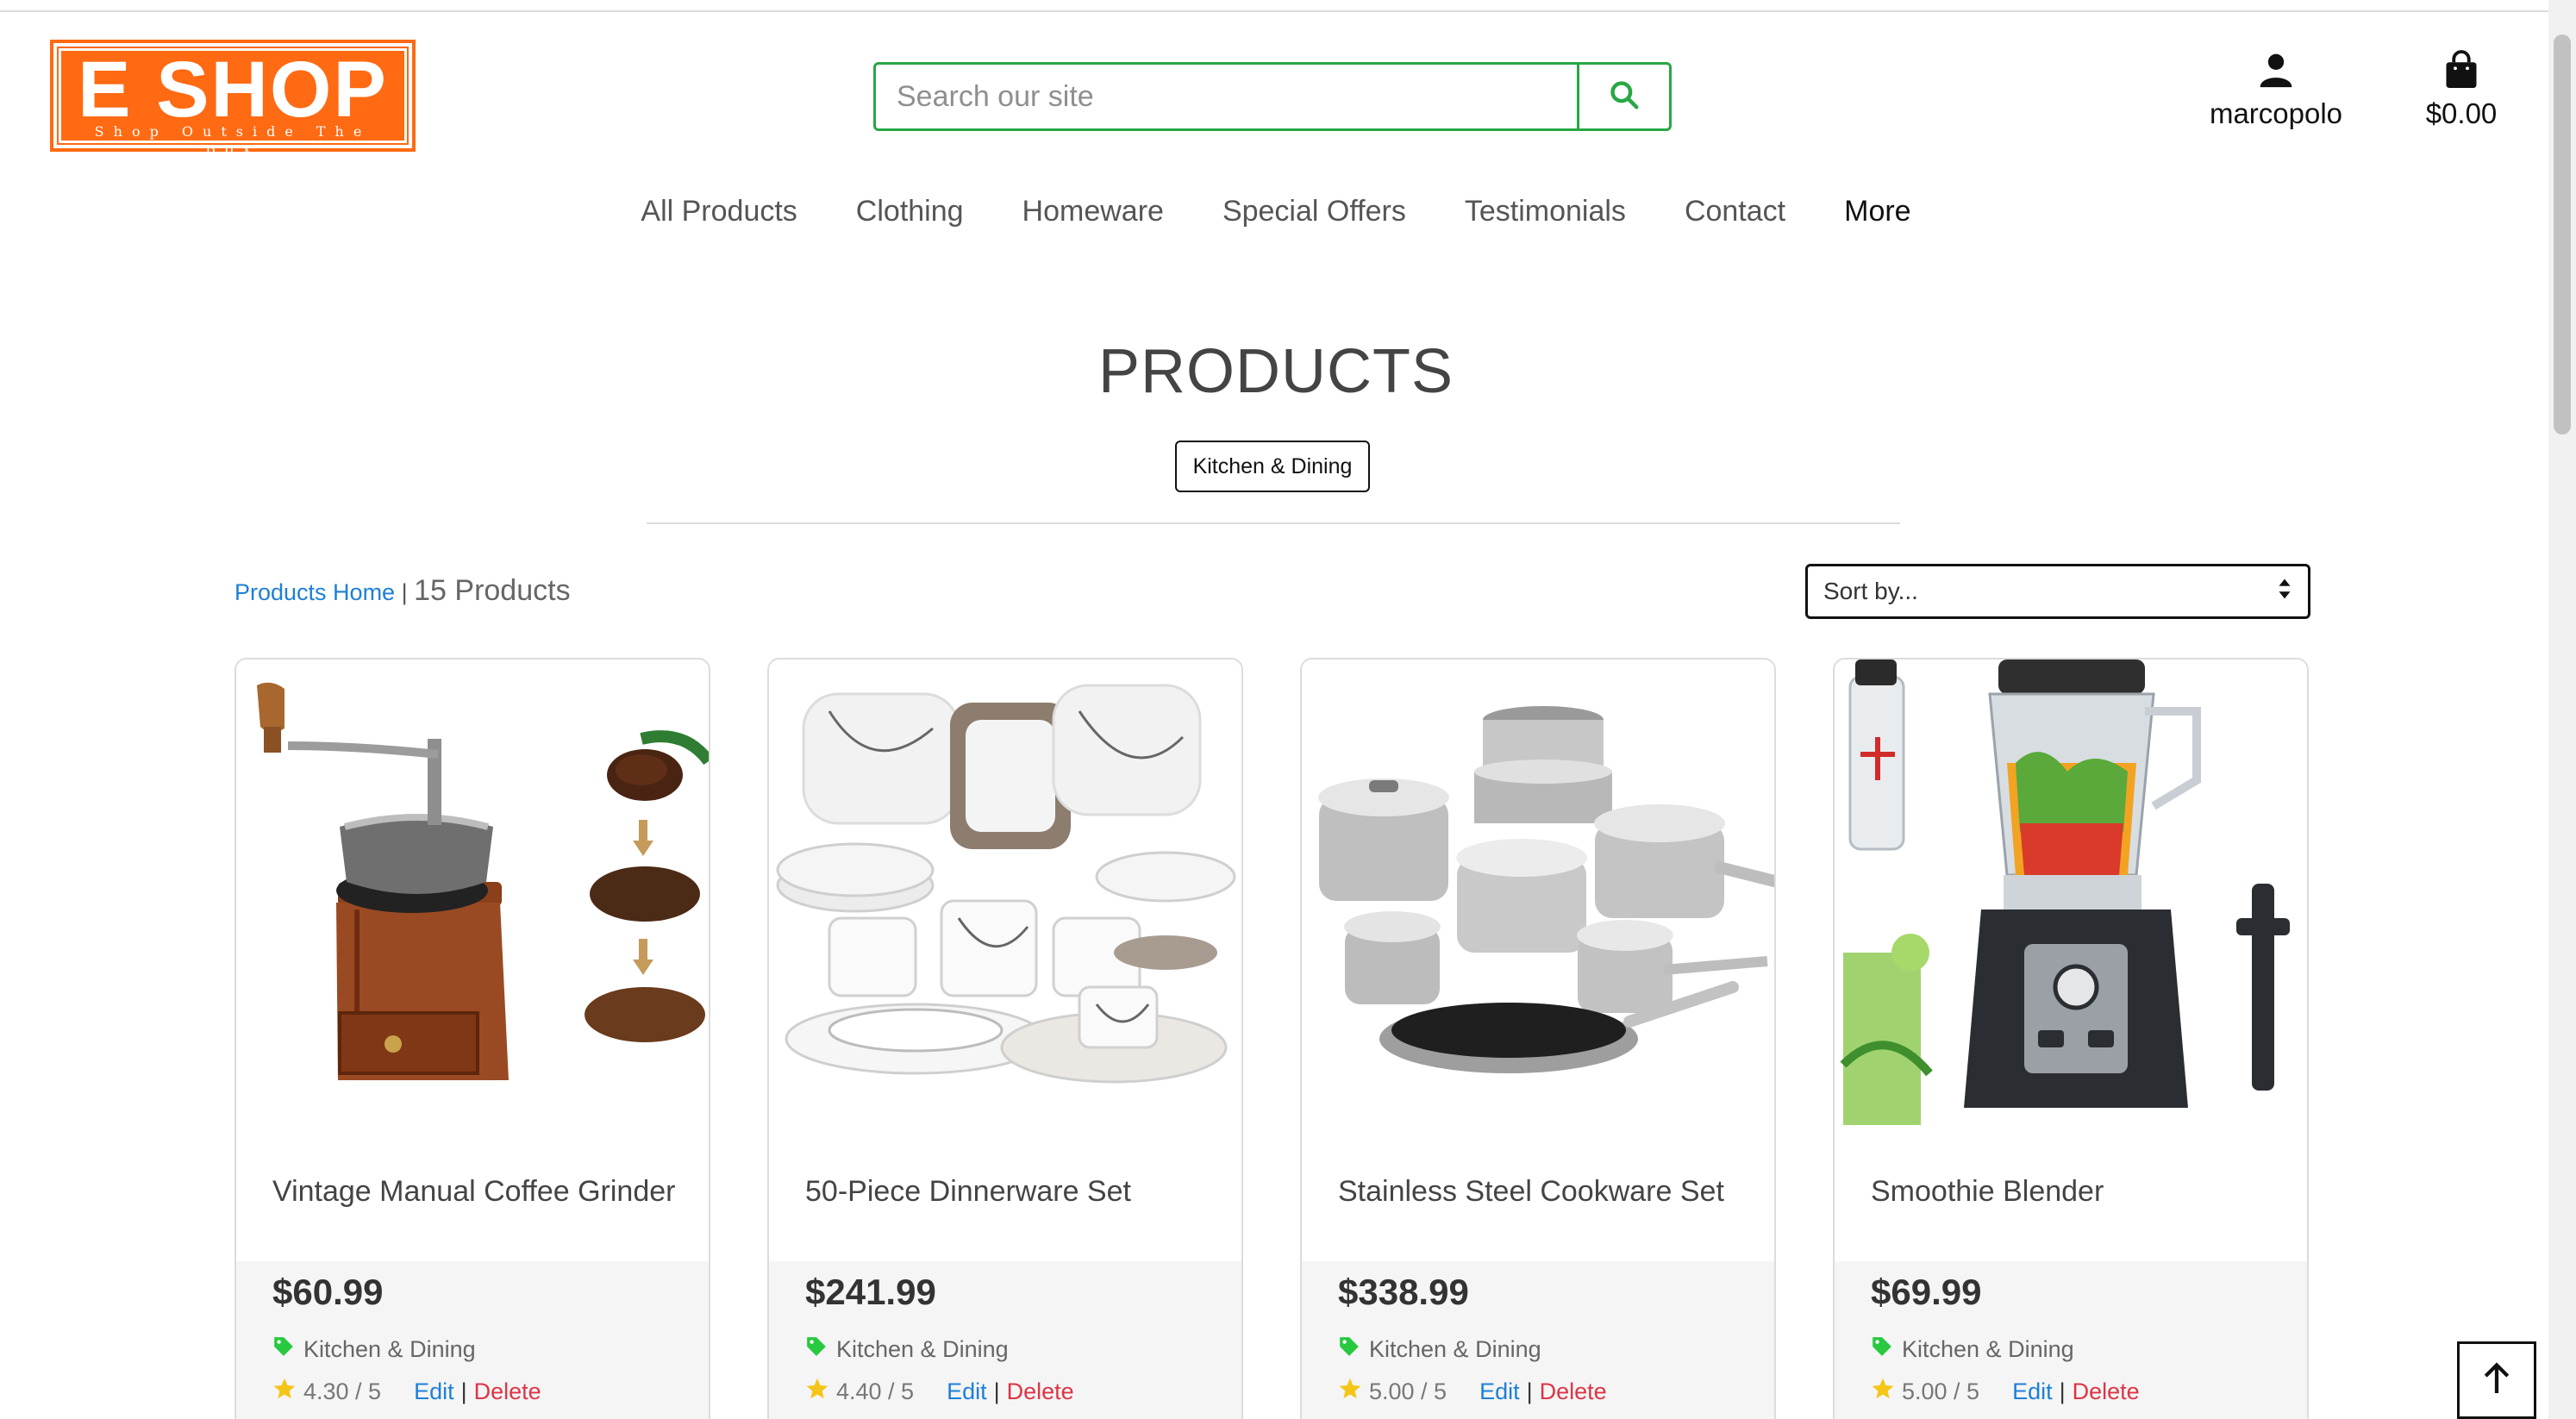 This screenshot has height=1419, width=2576. What do you see at coordinates (1877, 211) in the screenshot?
I see `nav-more: More` at bounding box center [1877, 211].